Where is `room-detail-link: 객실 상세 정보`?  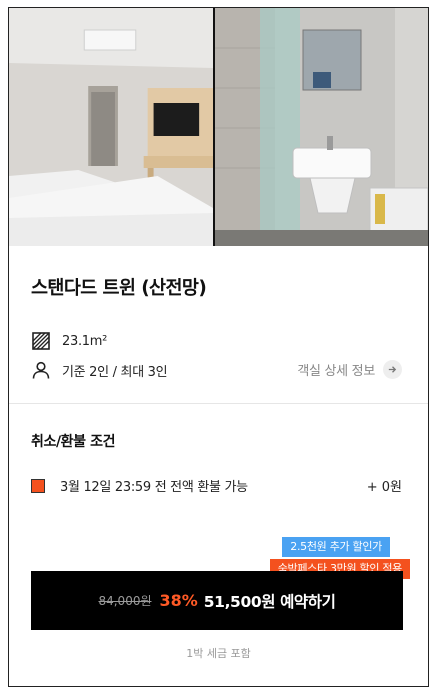 room-detail-link: 객실 상세 정보 is located at coordinates (349, 369).